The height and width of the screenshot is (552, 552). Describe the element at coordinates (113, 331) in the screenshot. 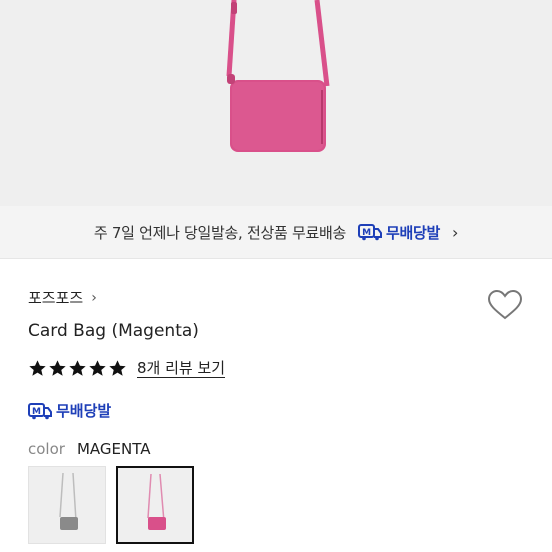

I see `product-title: Card Bag (Magenta)` at that location.